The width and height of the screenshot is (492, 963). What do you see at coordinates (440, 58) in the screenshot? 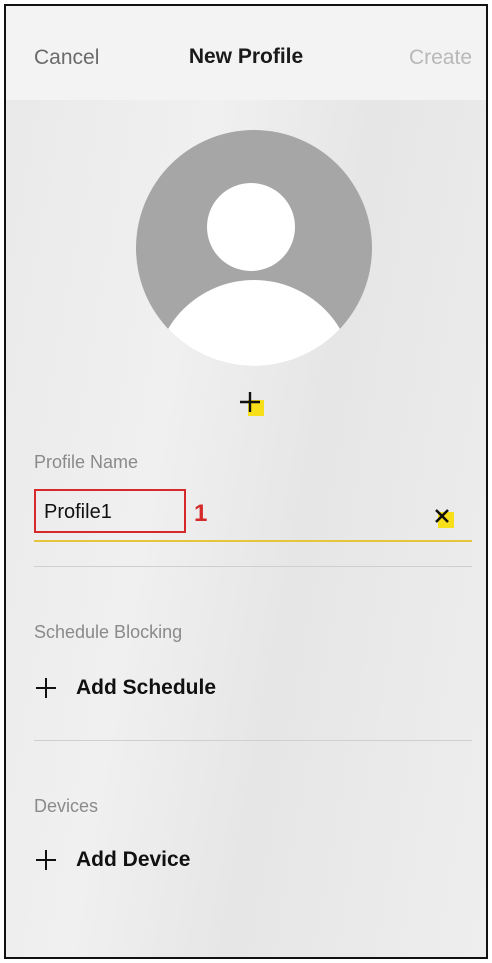
I see `create-button: Create` at bounding box center [440, 58].